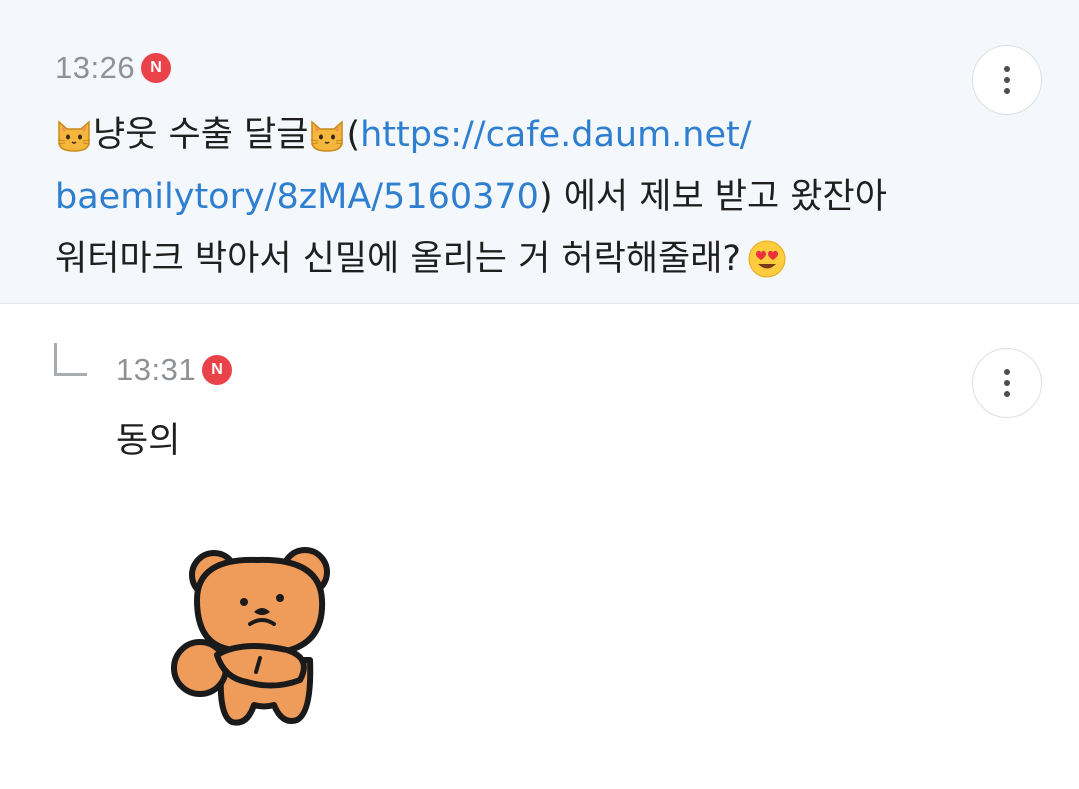 This screenshot has width=1079, height=789. Describe the element at coordinates (398, 259) in the screenshot. I see `comment-text-part: 워터마크 박아서 신밀에 올리는 거 허락해줄래?` at that location.